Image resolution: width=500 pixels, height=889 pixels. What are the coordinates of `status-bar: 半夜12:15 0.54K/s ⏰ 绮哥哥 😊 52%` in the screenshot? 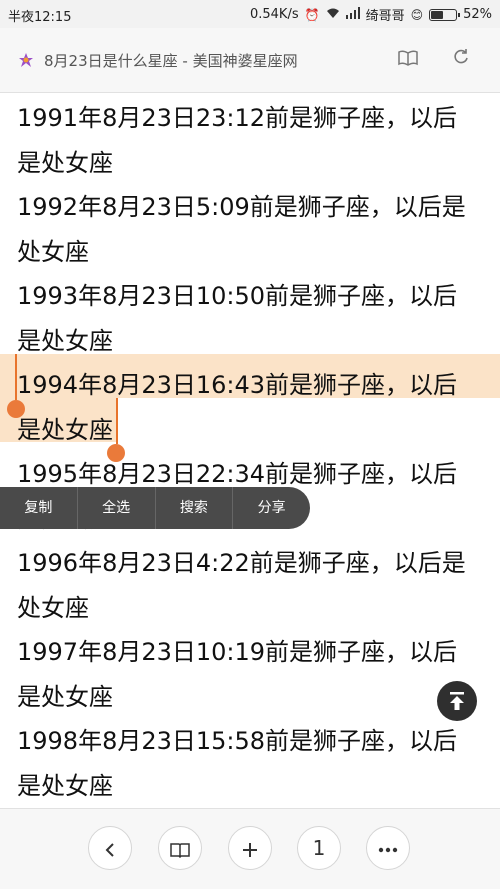 It's located at (250, 14).